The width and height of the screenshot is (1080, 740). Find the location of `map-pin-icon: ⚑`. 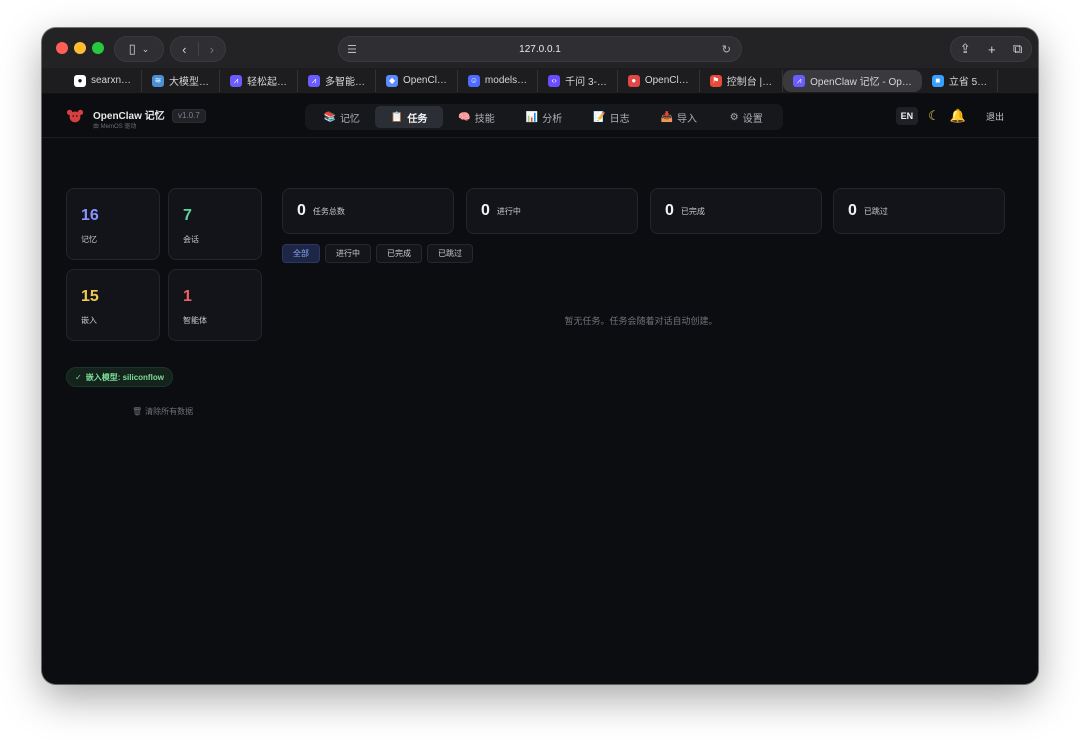

map-pin-icon: ⚑ is located at coordinates (715, 80).